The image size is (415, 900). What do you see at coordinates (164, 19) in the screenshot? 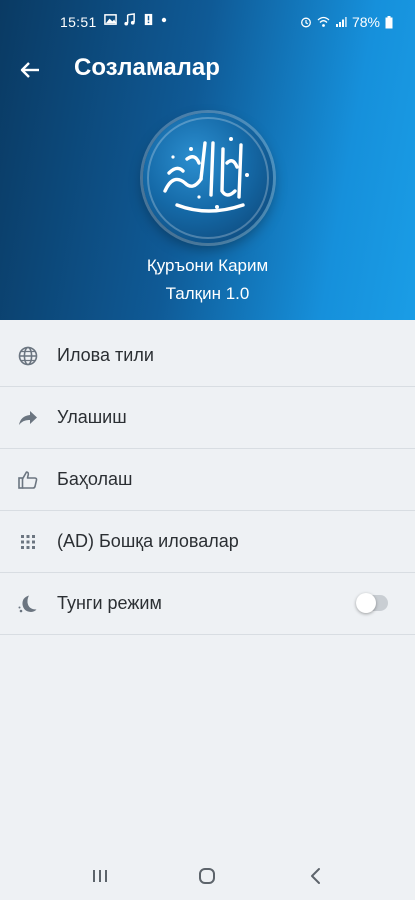
I see `dot-icon` at bounding box center [164, 19].